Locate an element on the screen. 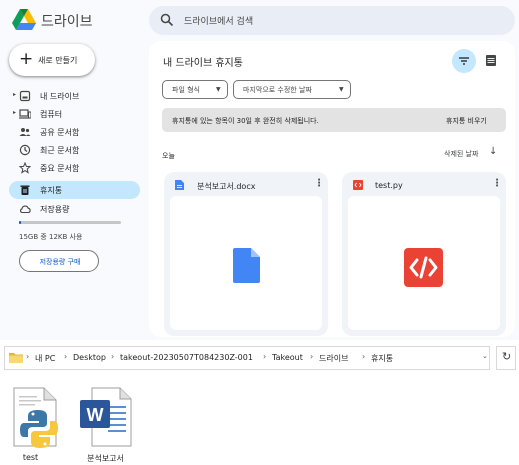 The width and height of the screenshot is (519, 465). file-card-py: test.py ⋮ is located at coordinates (424, 254).